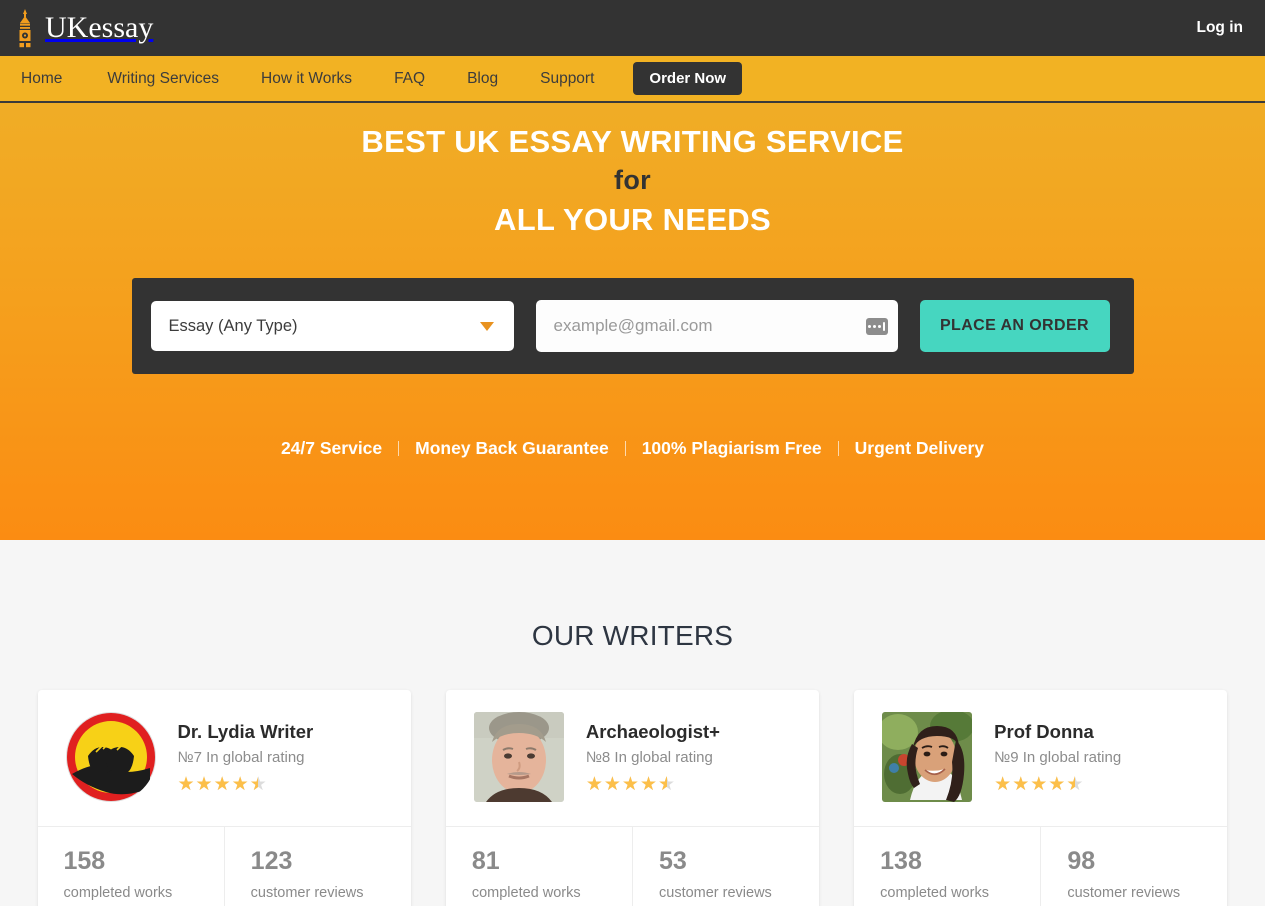 The image size is (1265, 906). I want to click on writer-stats-row: 158 completed works 123 customer reviews, so click(224, 866).